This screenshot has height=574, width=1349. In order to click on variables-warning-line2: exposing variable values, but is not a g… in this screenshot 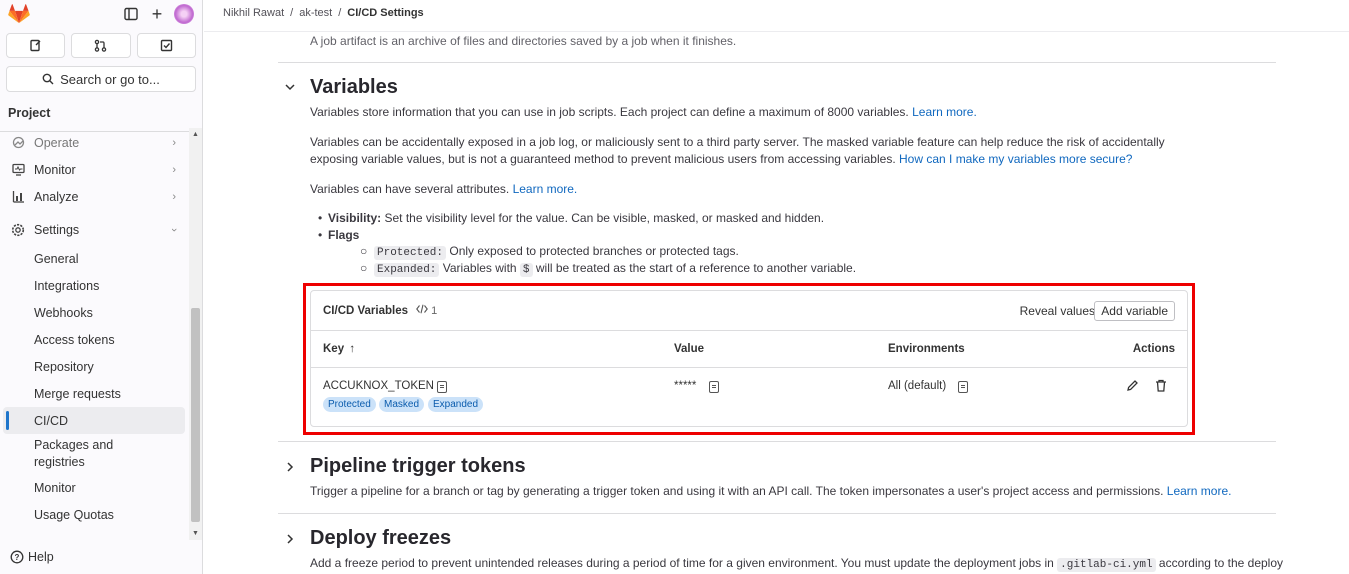, I will do `click(603, 159)`.